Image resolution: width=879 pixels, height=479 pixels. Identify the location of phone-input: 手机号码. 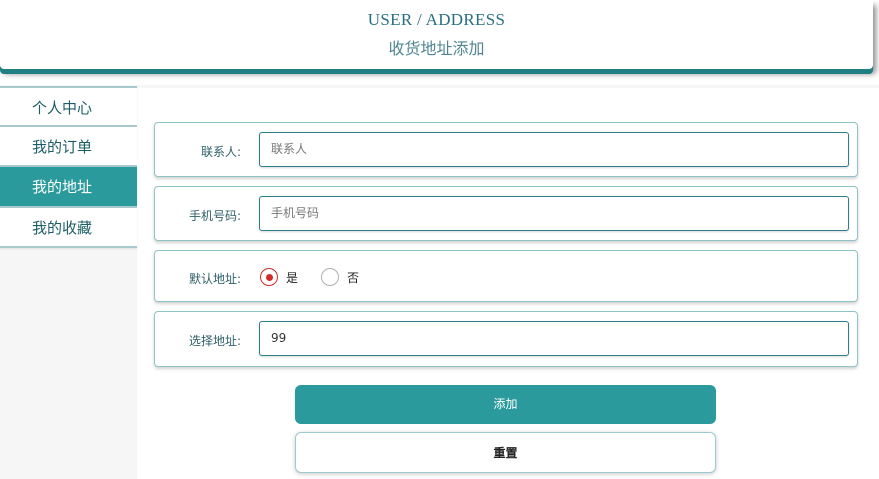
(554, 213).